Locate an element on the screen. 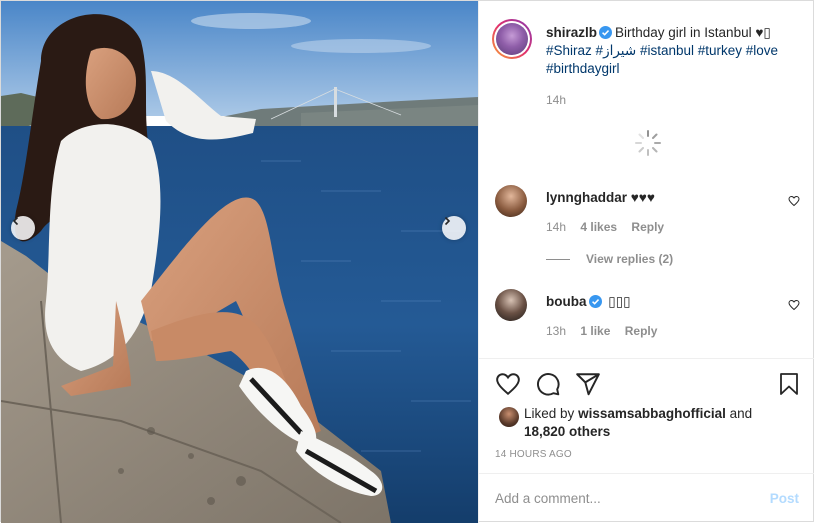  hashtag: #istanbul is located at coordinates (667, 50).